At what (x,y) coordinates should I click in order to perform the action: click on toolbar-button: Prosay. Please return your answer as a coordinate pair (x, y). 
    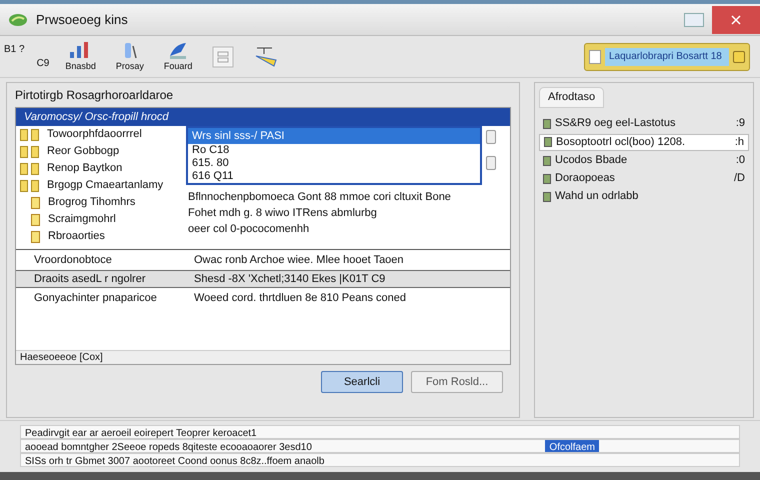
    Looking at the image, I should click on (130, 57).